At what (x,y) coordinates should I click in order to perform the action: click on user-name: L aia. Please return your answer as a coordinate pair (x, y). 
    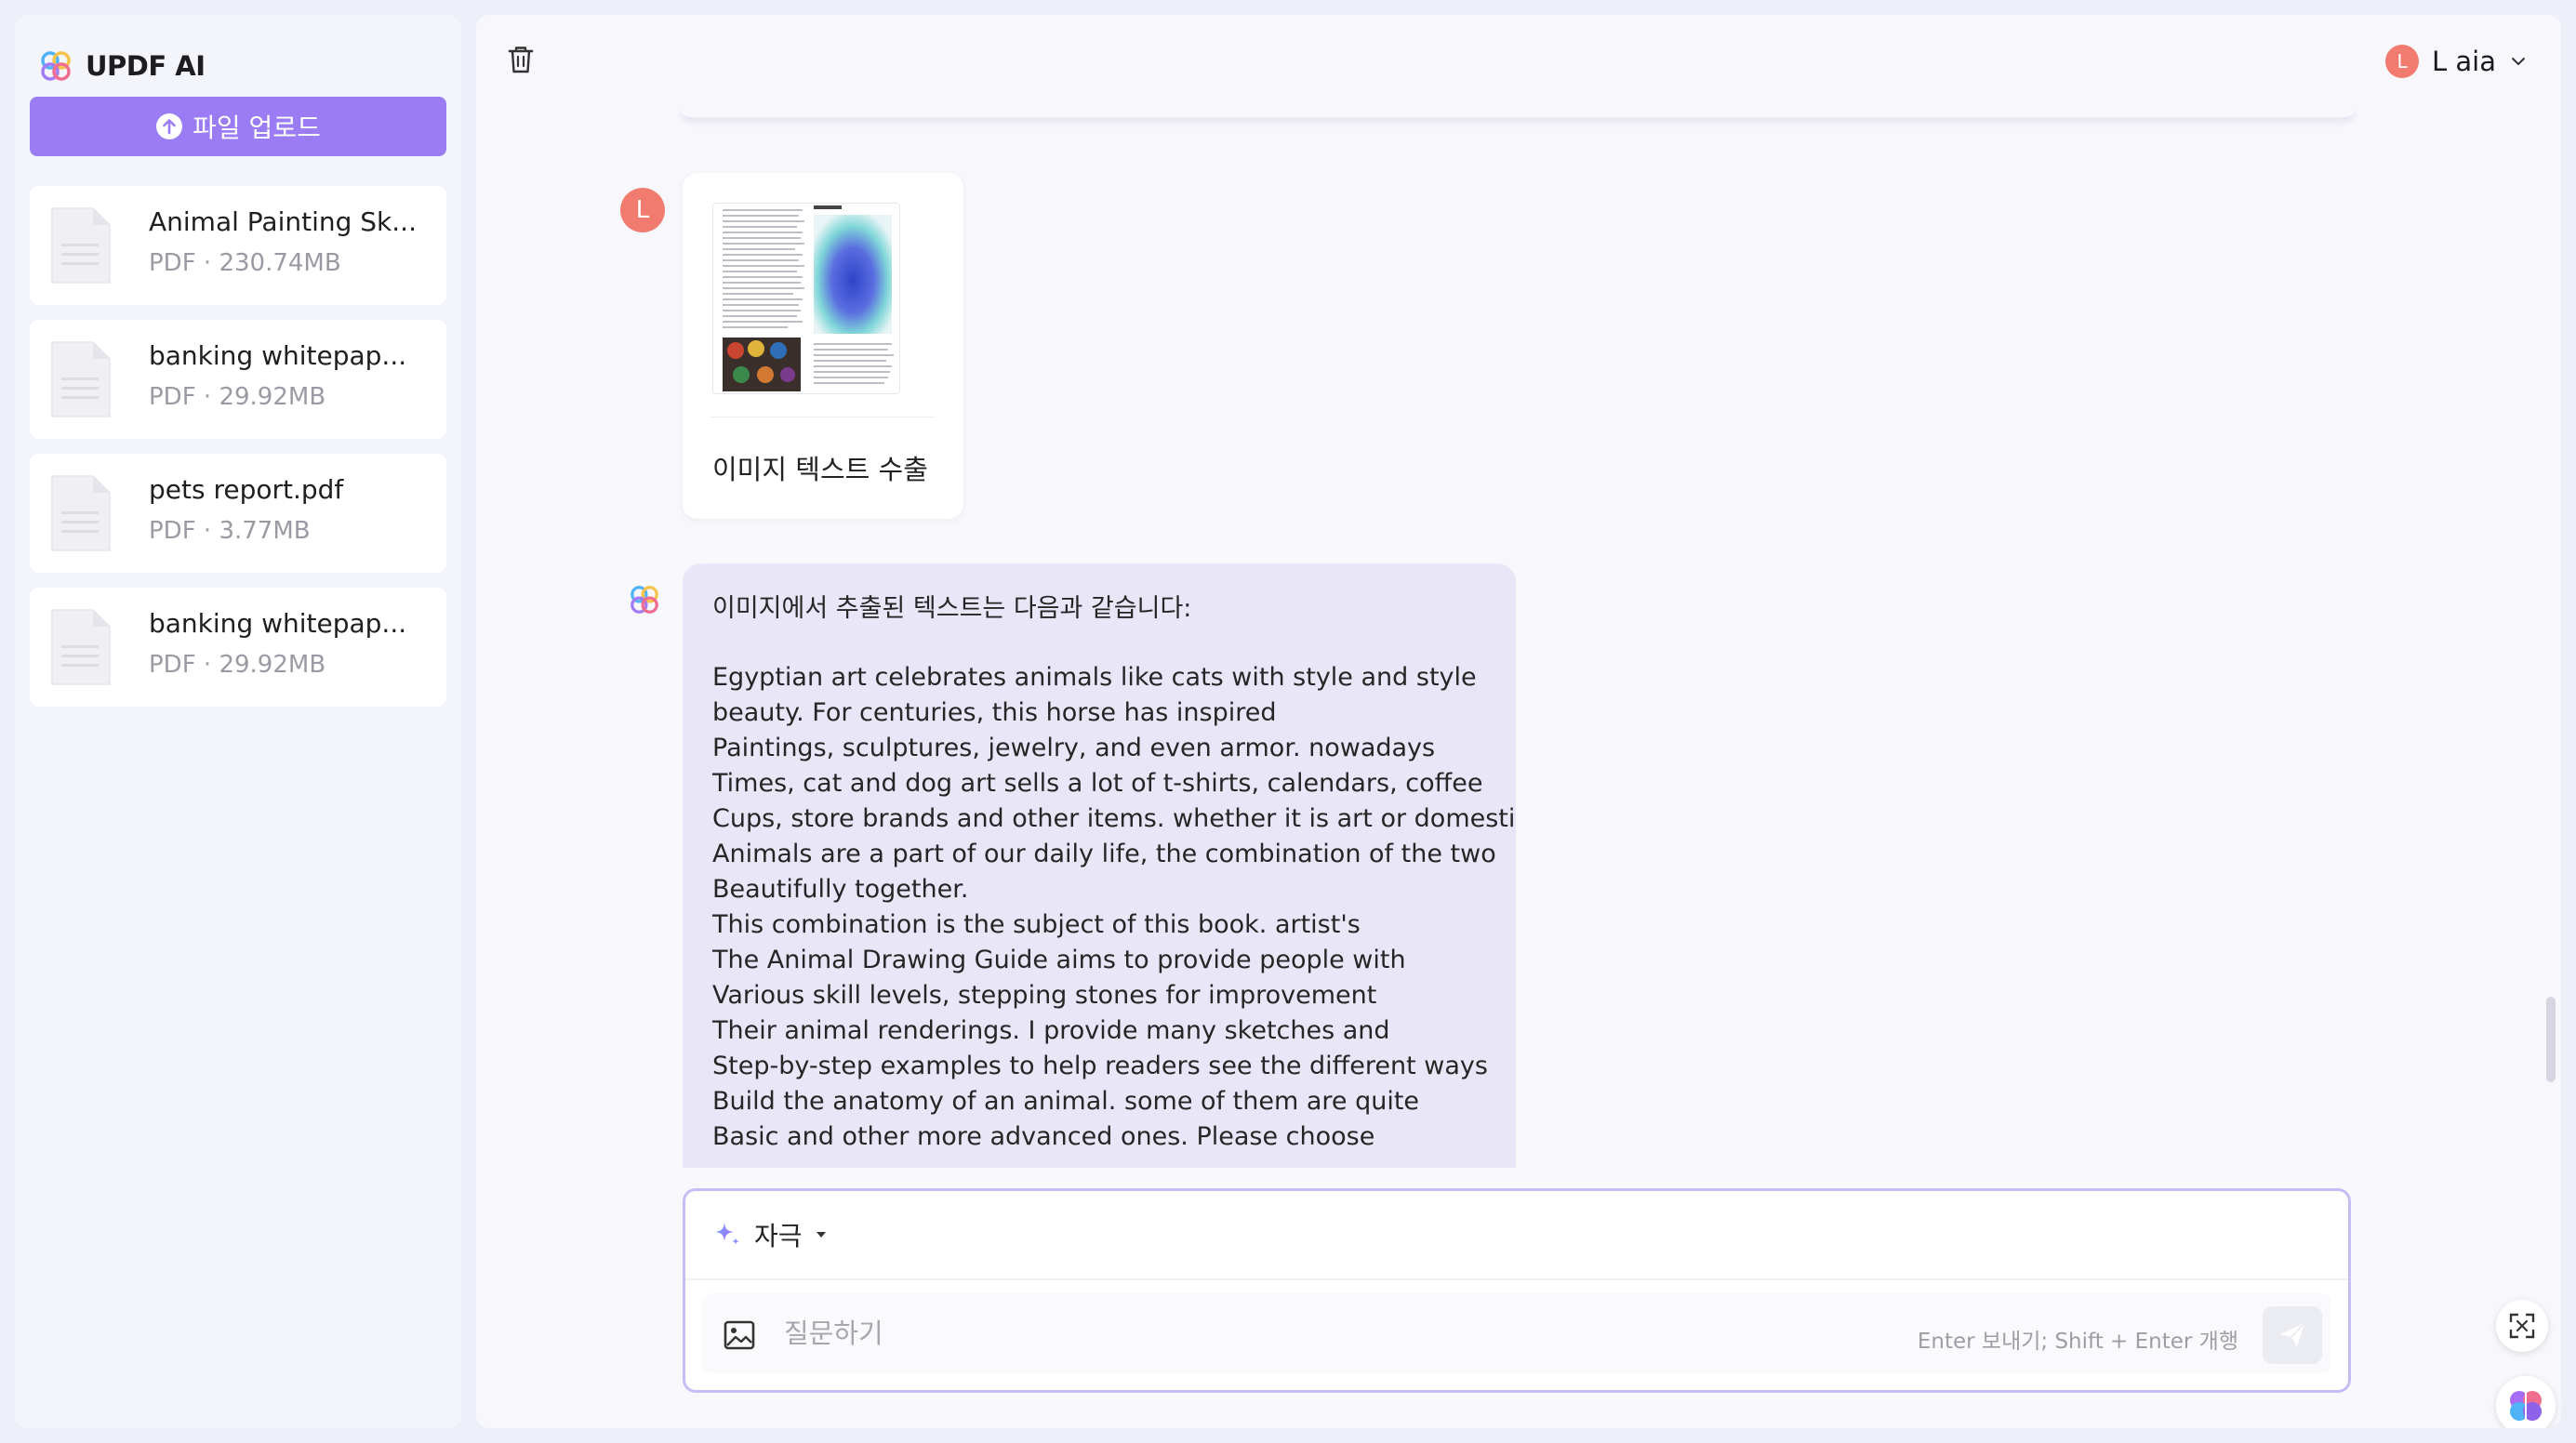
    Looking at the image, I should click on (2464, 61).